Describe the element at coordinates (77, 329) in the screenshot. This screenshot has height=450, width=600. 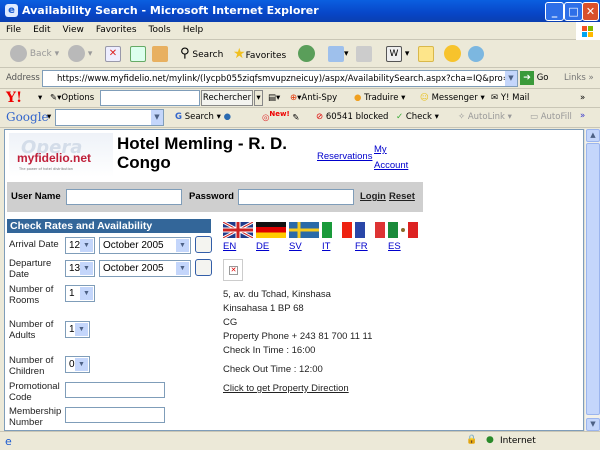
I see `adults-select: 1 ▼` at that location.